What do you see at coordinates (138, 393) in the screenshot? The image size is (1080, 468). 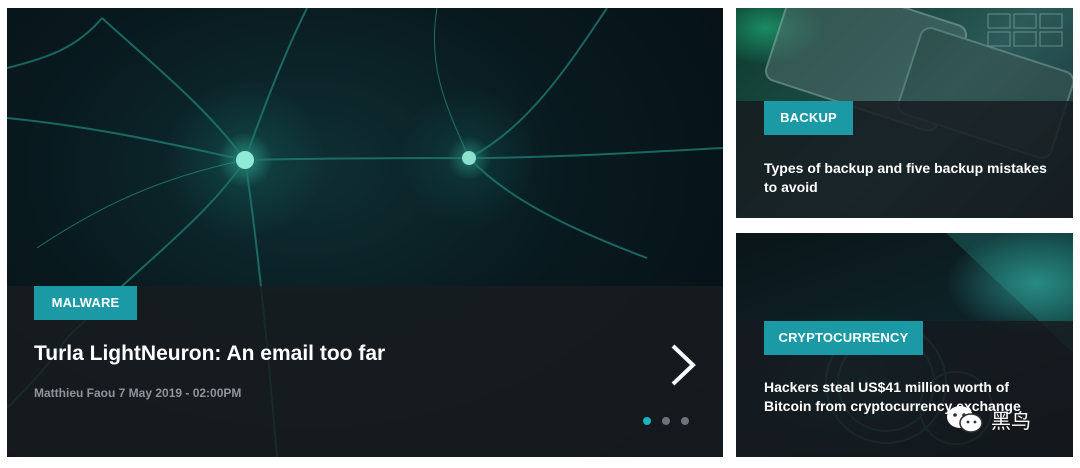 I see `featured-meta: Matthieu Faou 7 May 2019 - 02:00PM` at bounding box center [138, 393].